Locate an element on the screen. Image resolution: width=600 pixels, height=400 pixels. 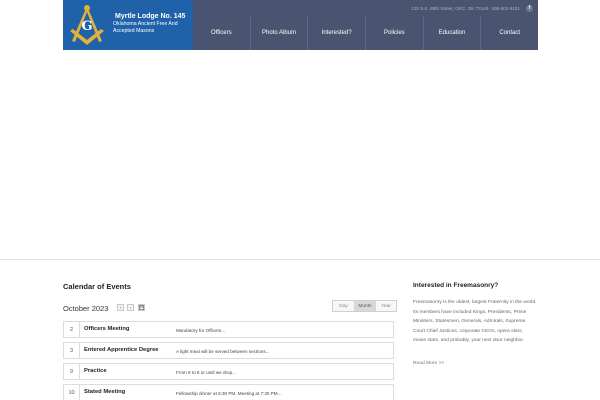
calendar-picker-button is located at coordinates (141, 307).